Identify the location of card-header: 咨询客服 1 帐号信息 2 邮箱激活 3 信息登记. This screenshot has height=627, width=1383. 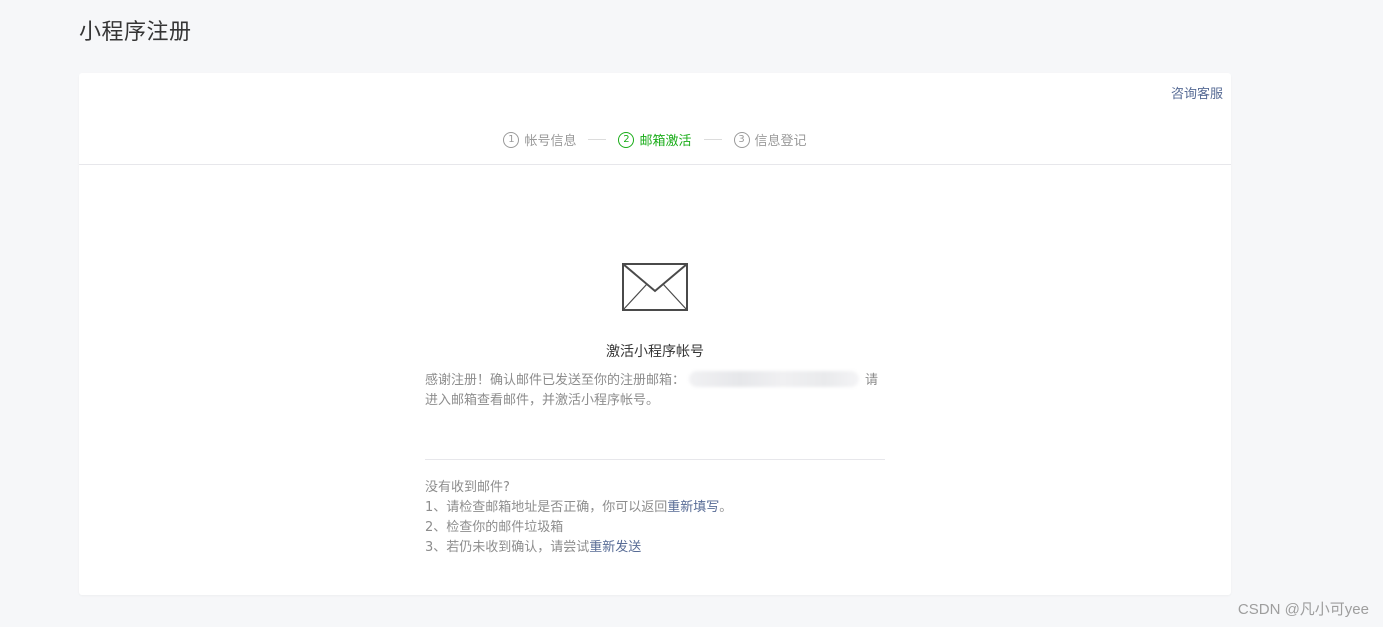
(655, 119).